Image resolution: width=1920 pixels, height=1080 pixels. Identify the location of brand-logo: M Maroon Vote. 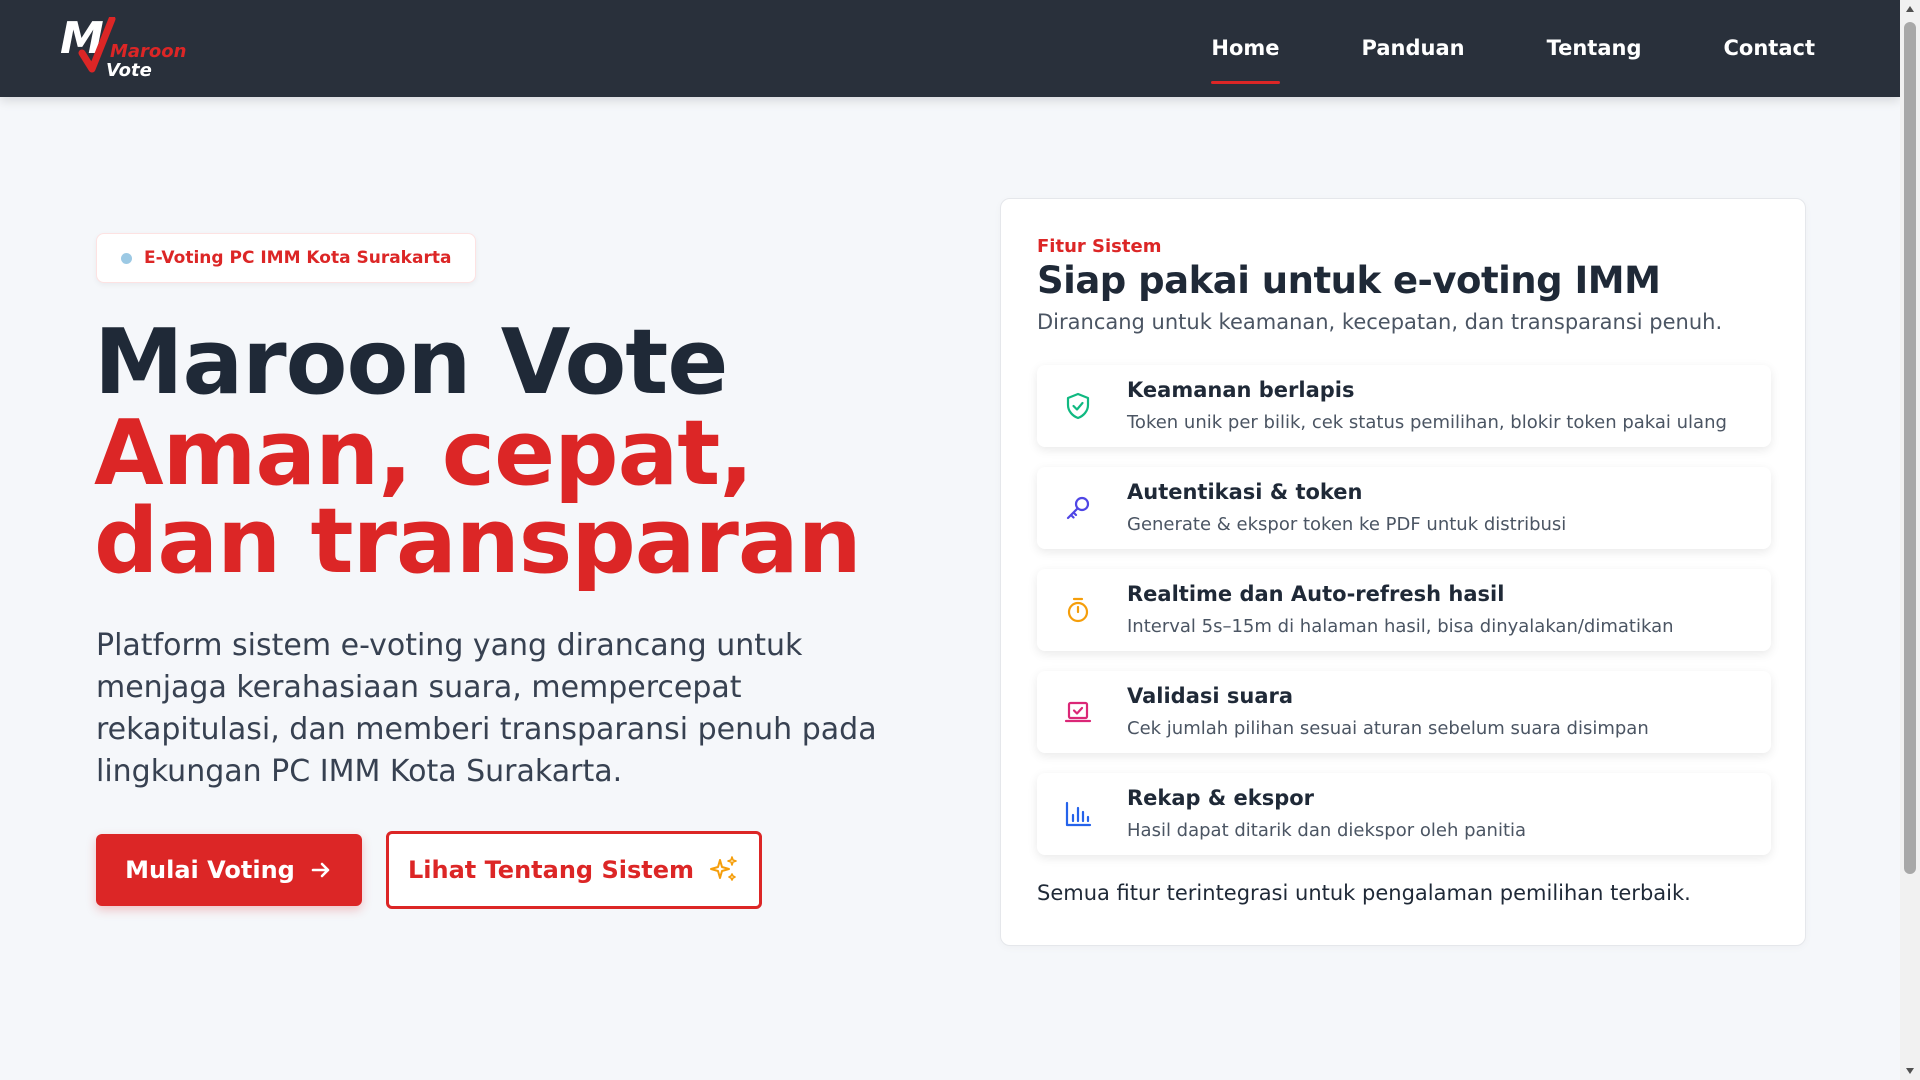
(123, 48).